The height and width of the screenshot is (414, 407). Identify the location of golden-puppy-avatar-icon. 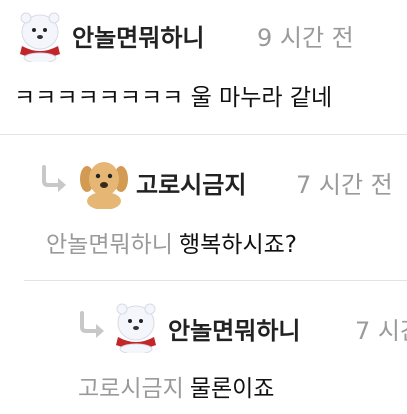
(104, 183).